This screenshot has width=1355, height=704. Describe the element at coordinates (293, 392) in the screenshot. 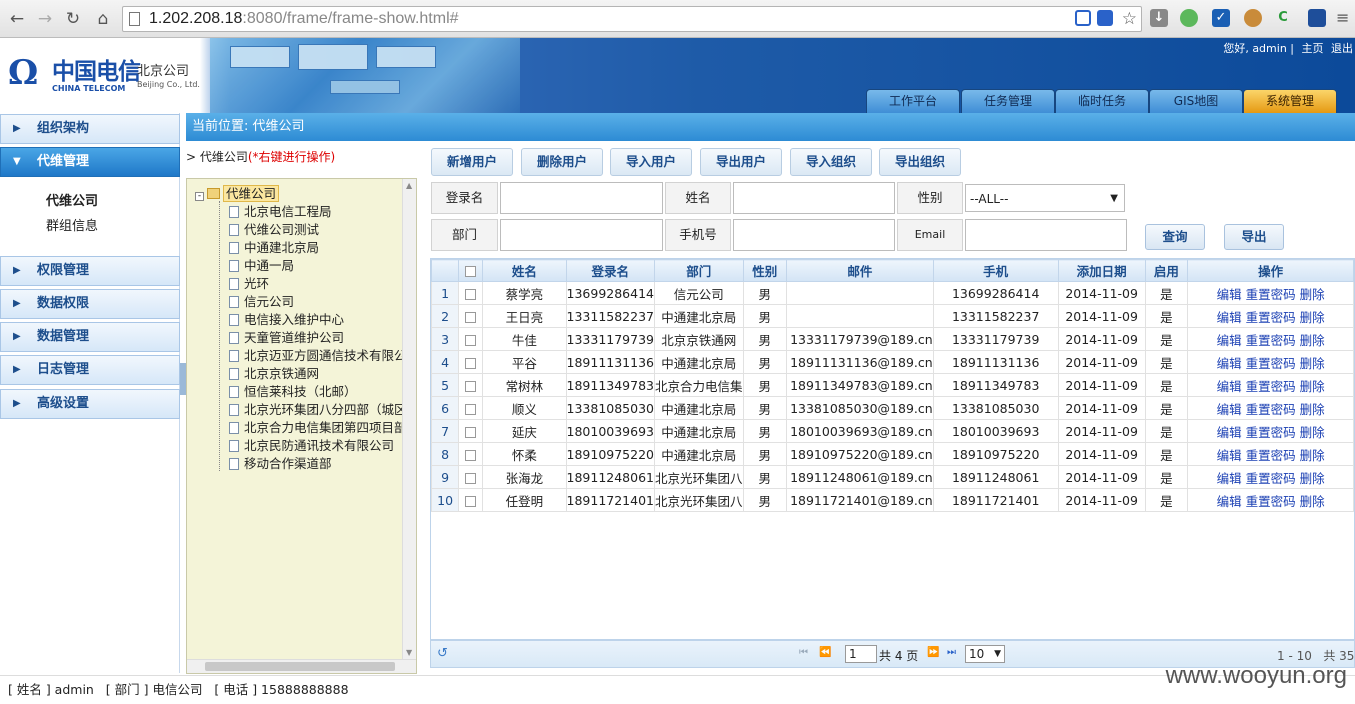

I see `tree-node: 恒信莱科技（北邮）` at that location.